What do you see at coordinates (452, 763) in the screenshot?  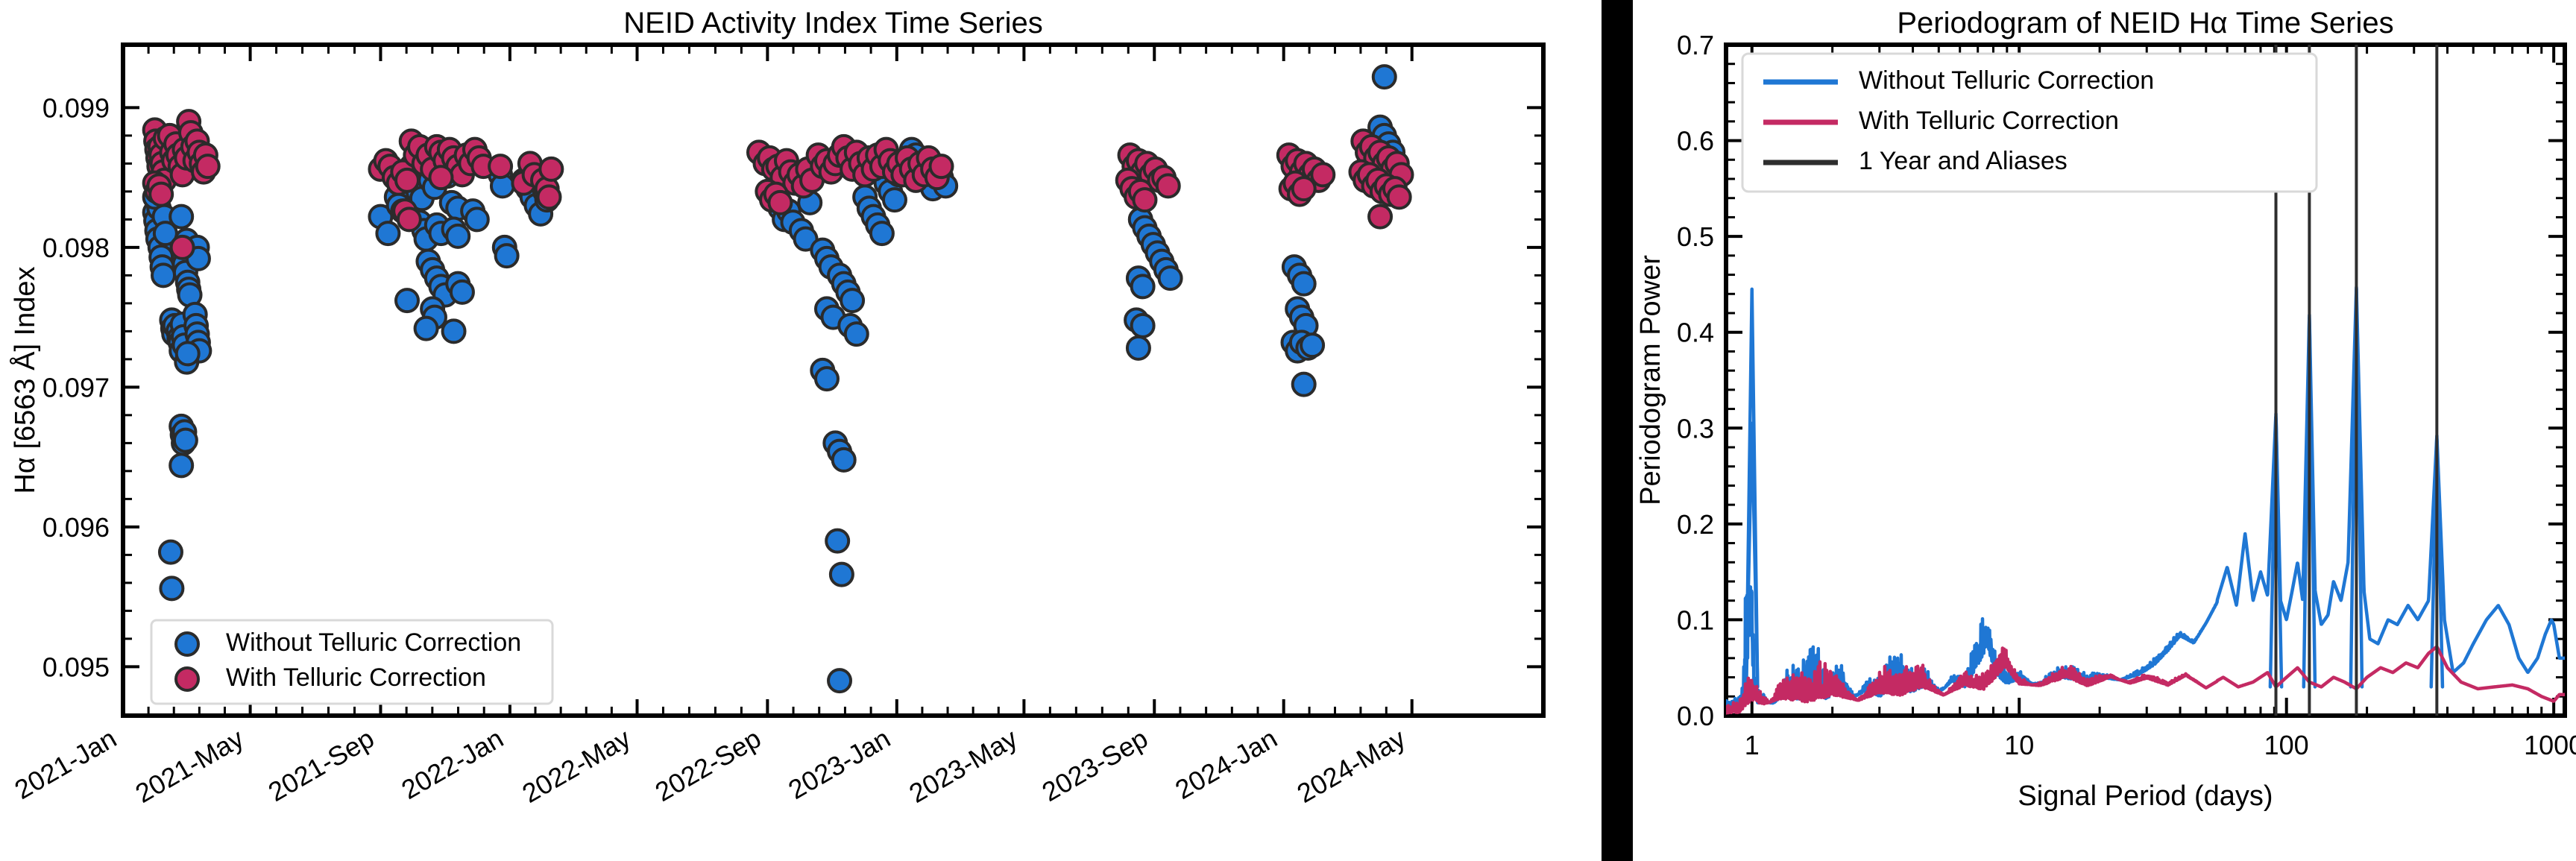 I see `x-tick-label: 2022-Jan` at bounding box center [452, 763].